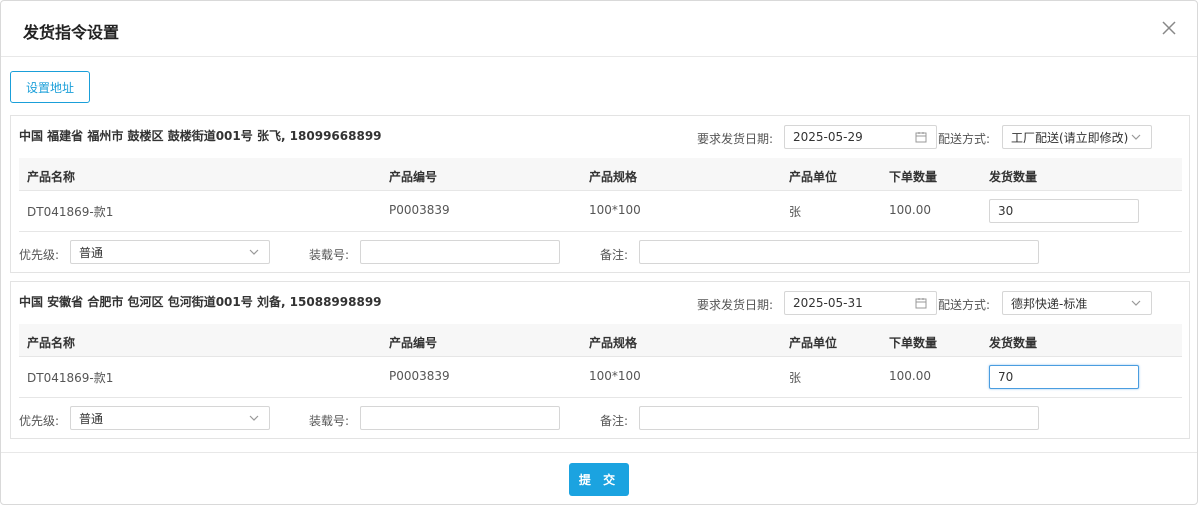 The width and height of the screenshot is (1198, 505). I want to click on ship-qty-value: 30, so click(1006, 211).